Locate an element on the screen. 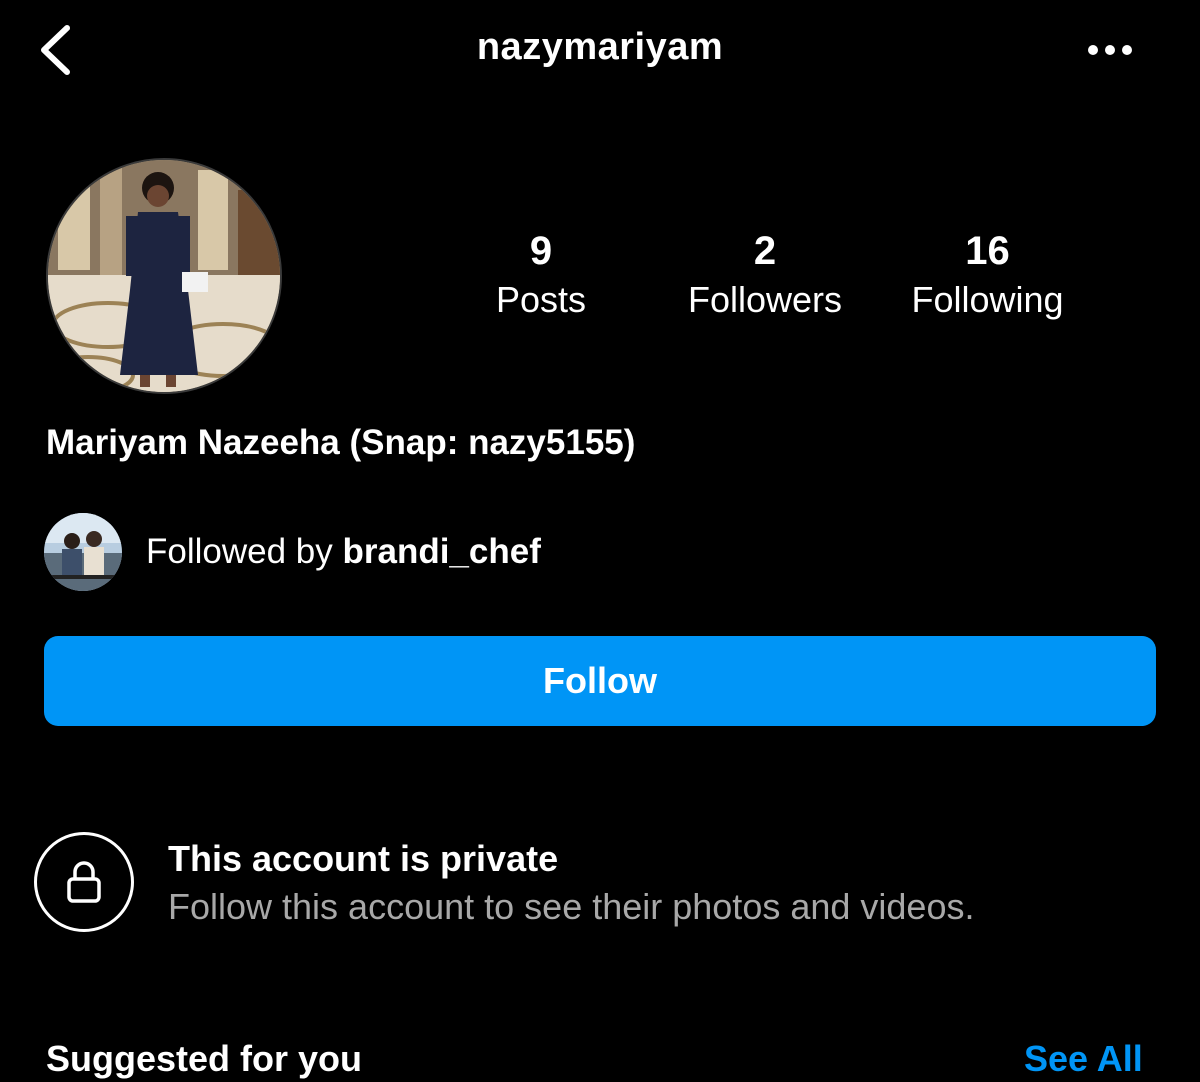 The width and height of the screenshot is (1200, 1082). mutual-followers-row: Followed by brandi_chef is located at coordinates (292, 552).